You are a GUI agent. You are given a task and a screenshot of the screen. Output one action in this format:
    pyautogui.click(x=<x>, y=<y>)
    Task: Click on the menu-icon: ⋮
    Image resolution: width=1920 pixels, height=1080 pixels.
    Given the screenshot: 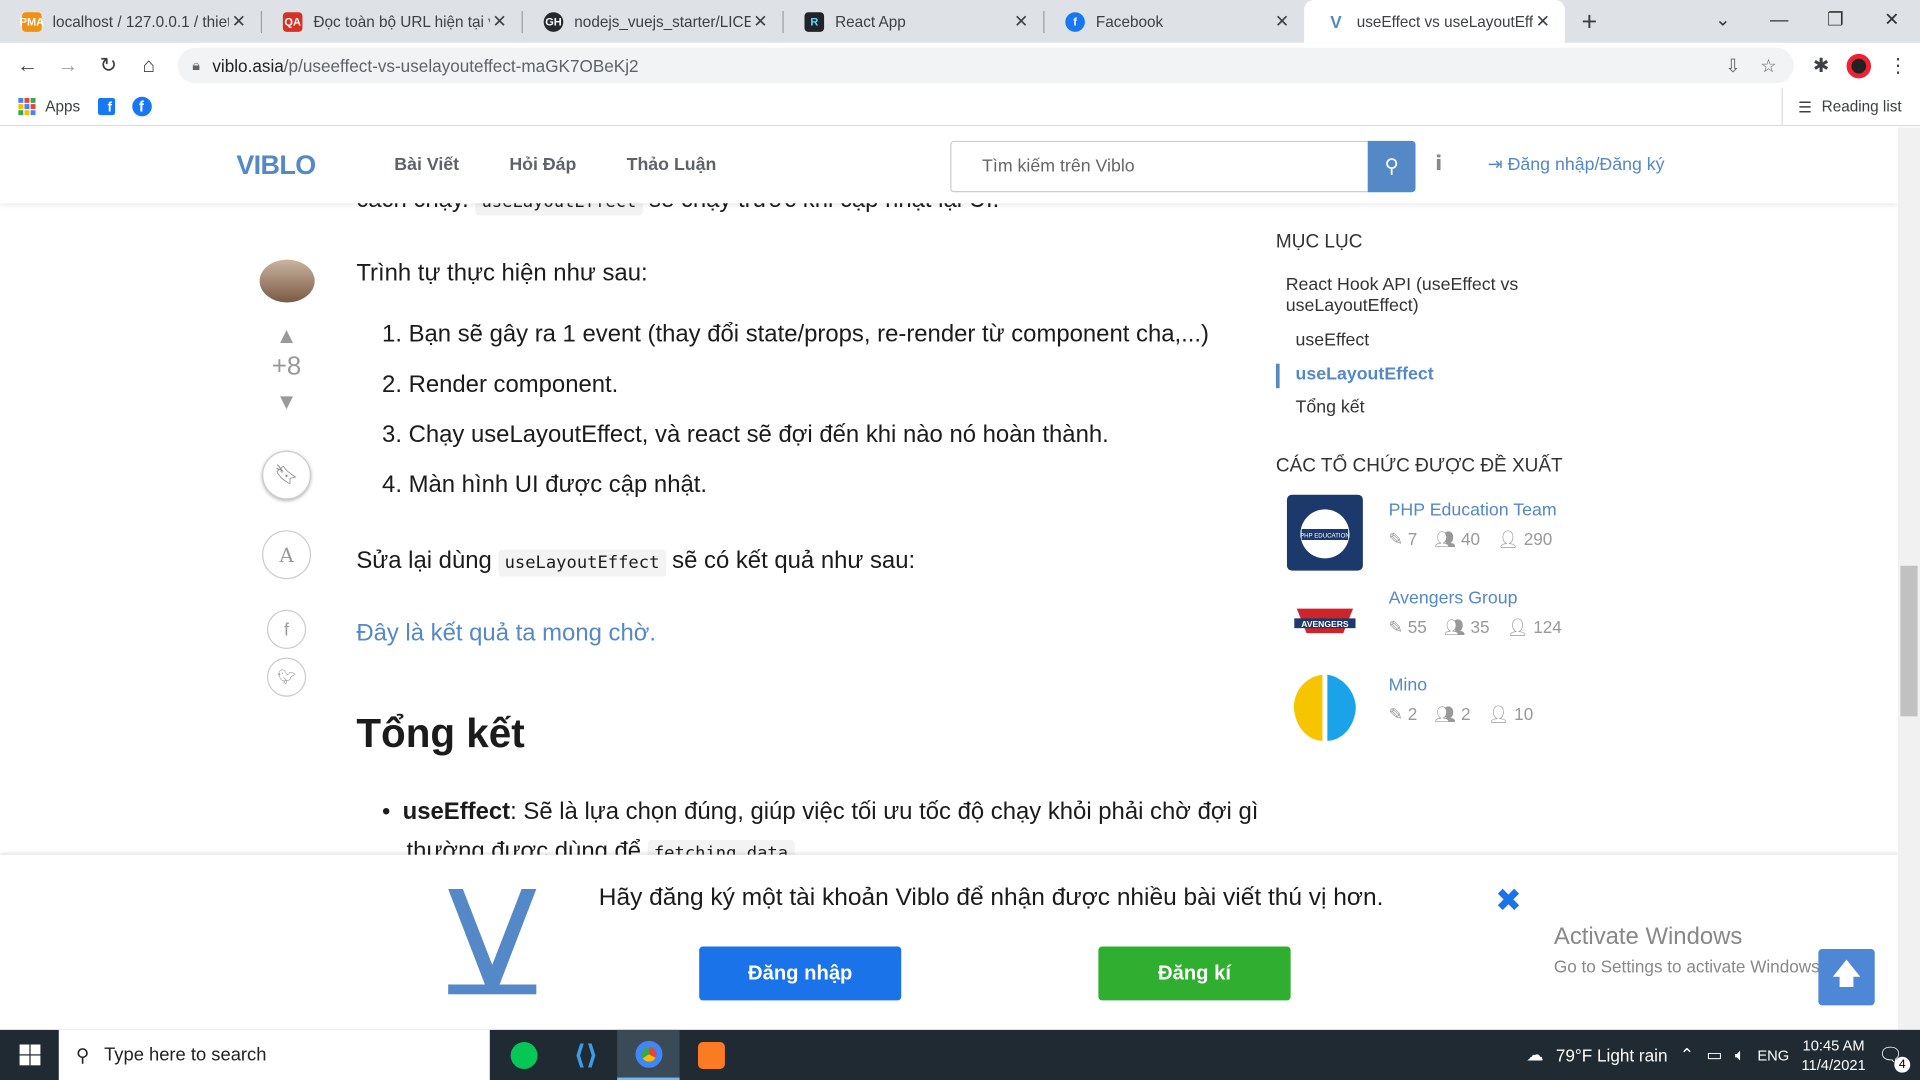 What is the action you would take?
    pyautogui.click(x=1898, y=65)
    